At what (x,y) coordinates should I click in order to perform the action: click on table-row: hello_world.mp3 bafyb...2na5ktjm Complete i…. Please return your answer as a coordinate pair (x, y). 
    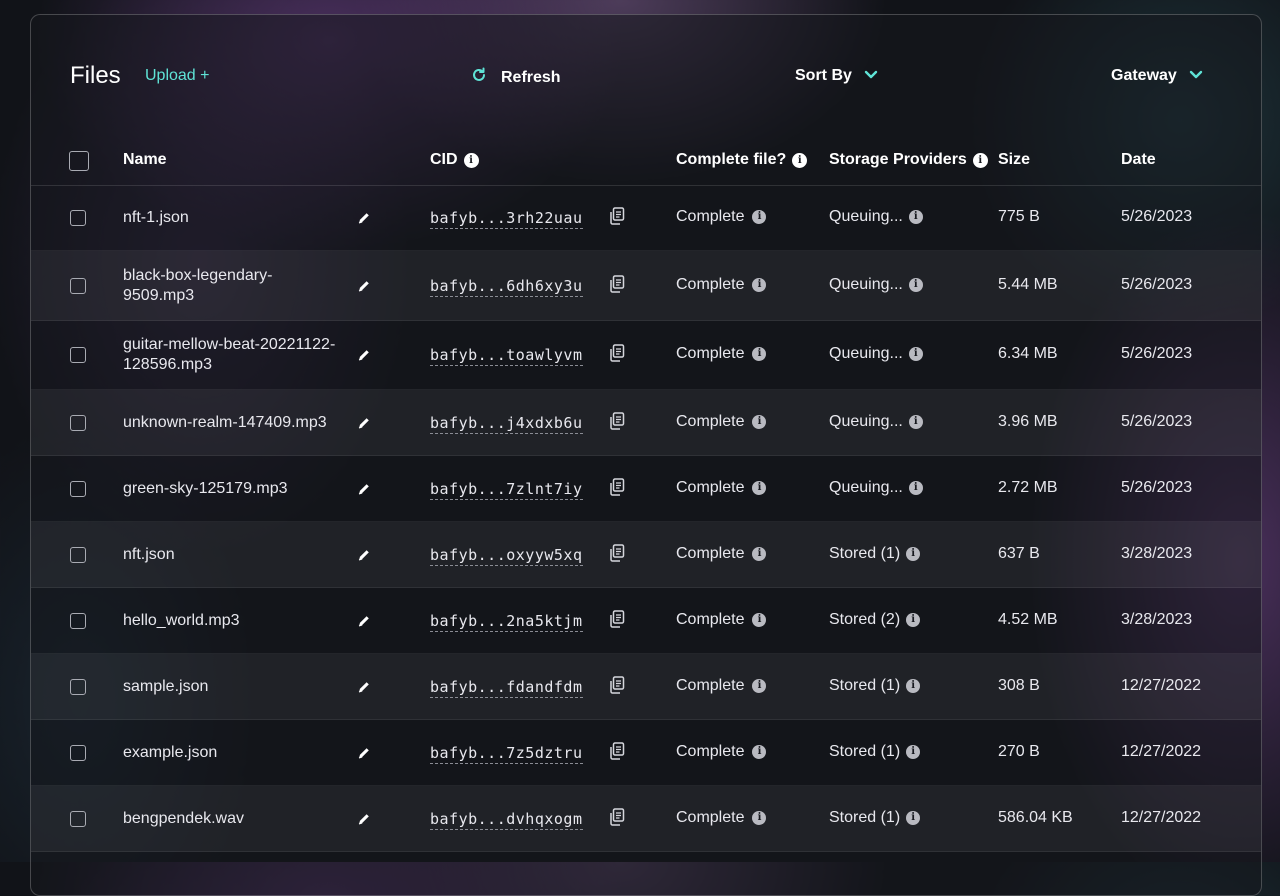
    Looking at the image, I should click on (646, 621).